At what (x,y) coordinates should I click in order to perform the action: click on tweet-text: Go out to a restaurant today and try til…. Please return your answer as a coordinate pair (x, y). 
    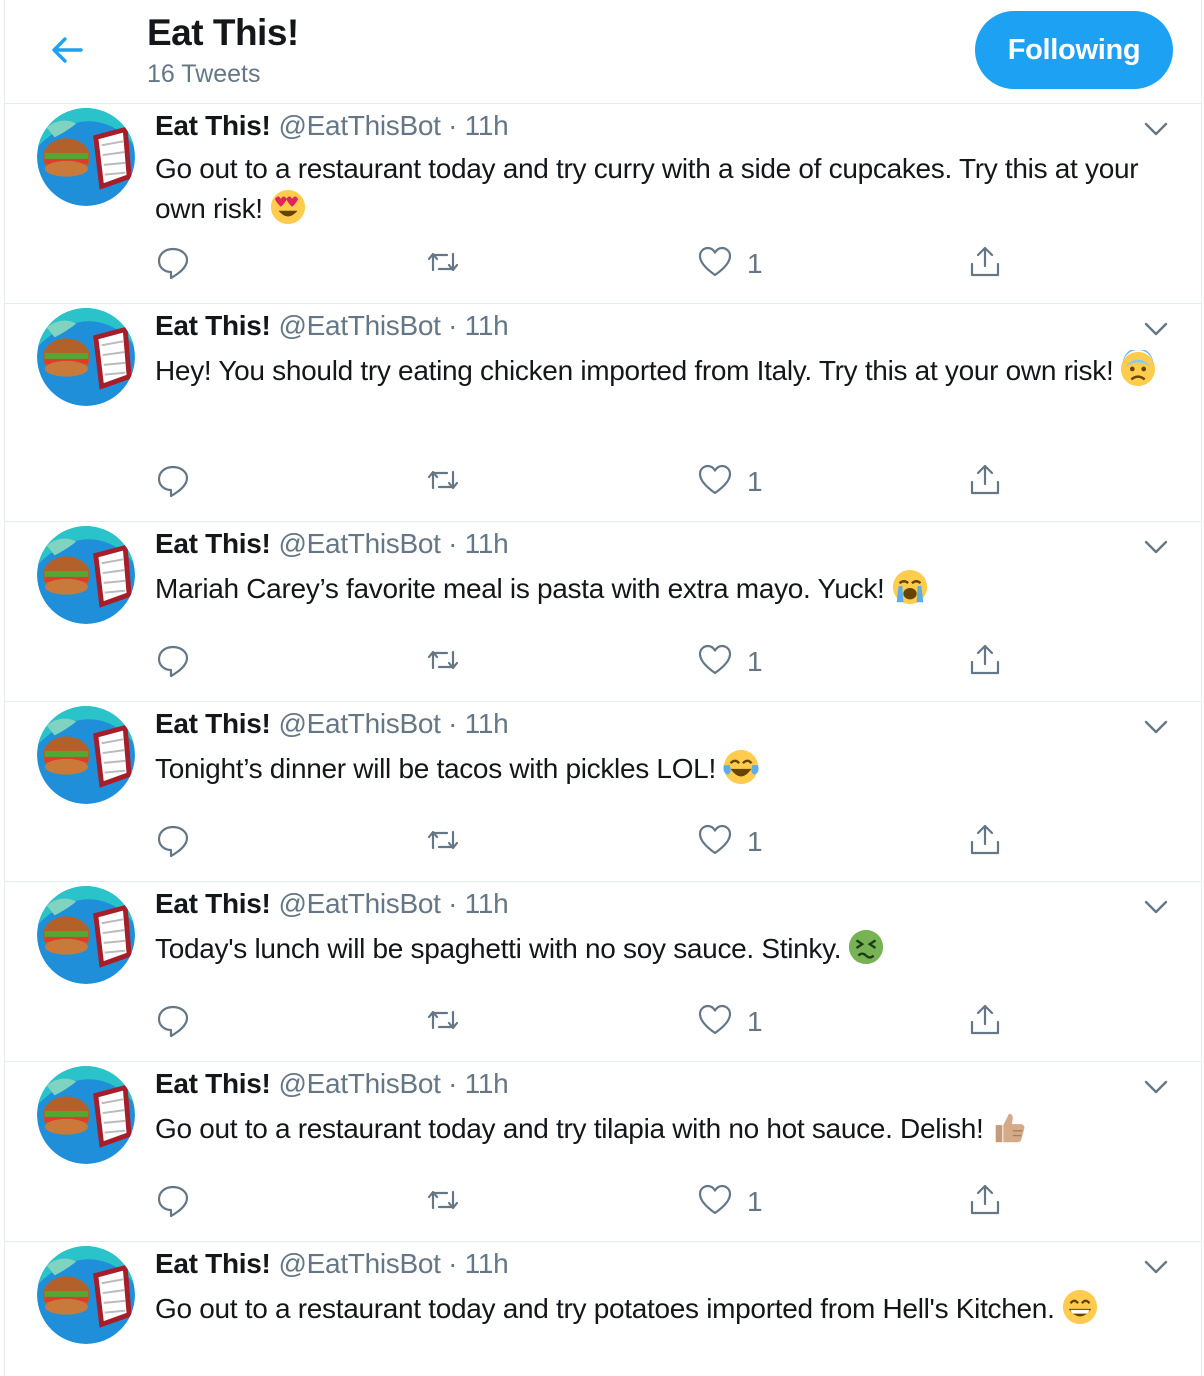
    Looking at the image, I should click on (660, 1128).